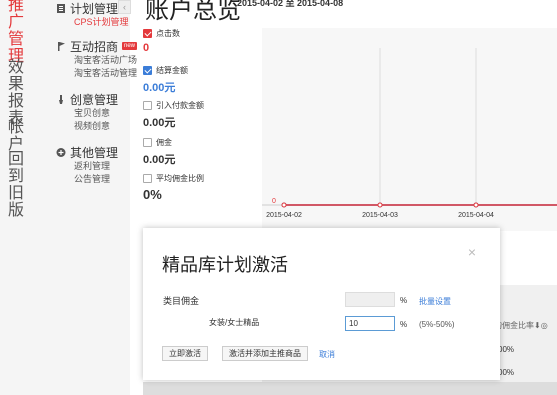 The width and height of the screenshot is (557, 395). Describe the element at coordinates (105, 60) in the screenshot. I see `sidebar-item-activity-square: 淘宝客活动广场` at that location.